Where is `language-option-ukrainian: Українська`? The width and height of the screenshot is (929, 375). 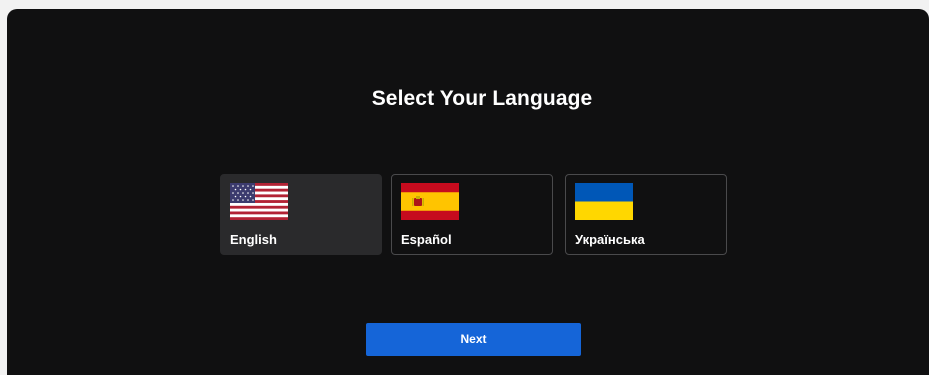 language-option-ukrainian: Українська is located at coordinates (646, 214).